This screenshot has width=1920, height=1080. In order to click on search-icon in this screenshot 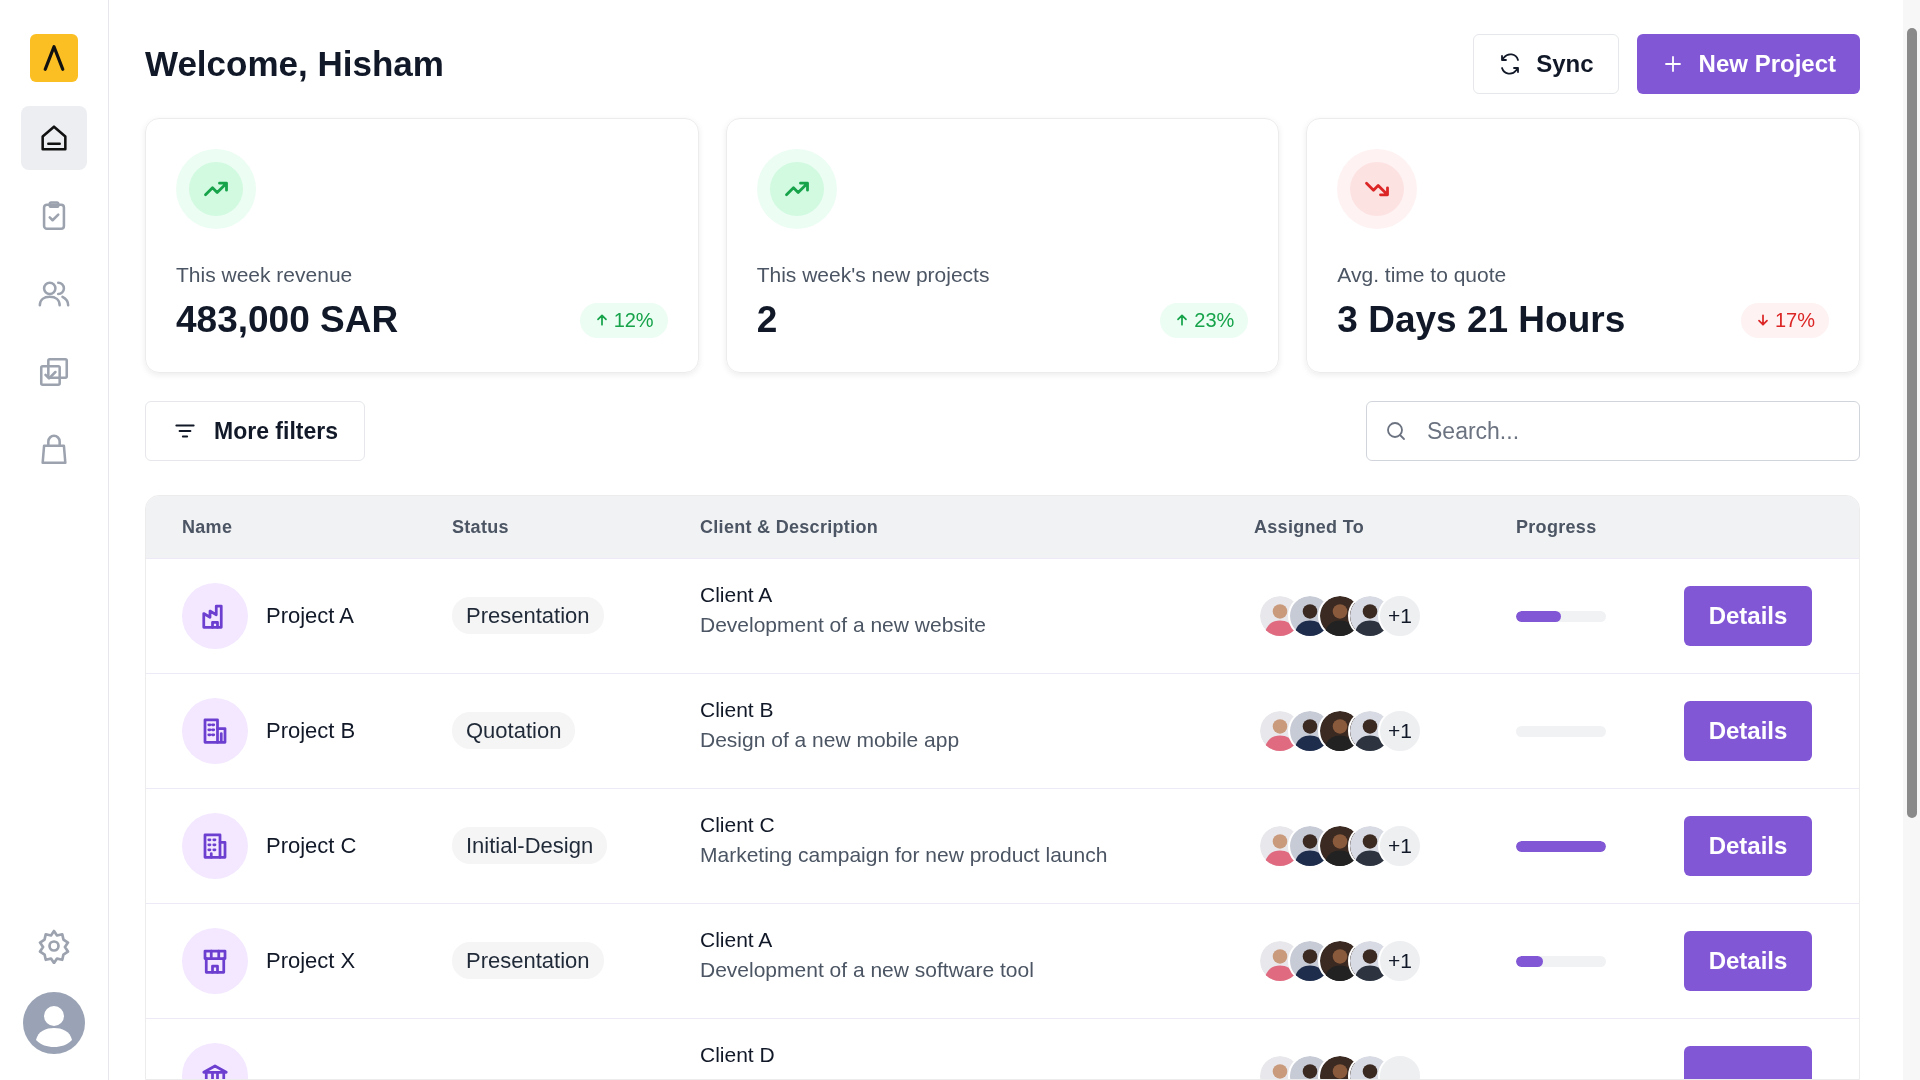, I will do `click(1396, 431)`.